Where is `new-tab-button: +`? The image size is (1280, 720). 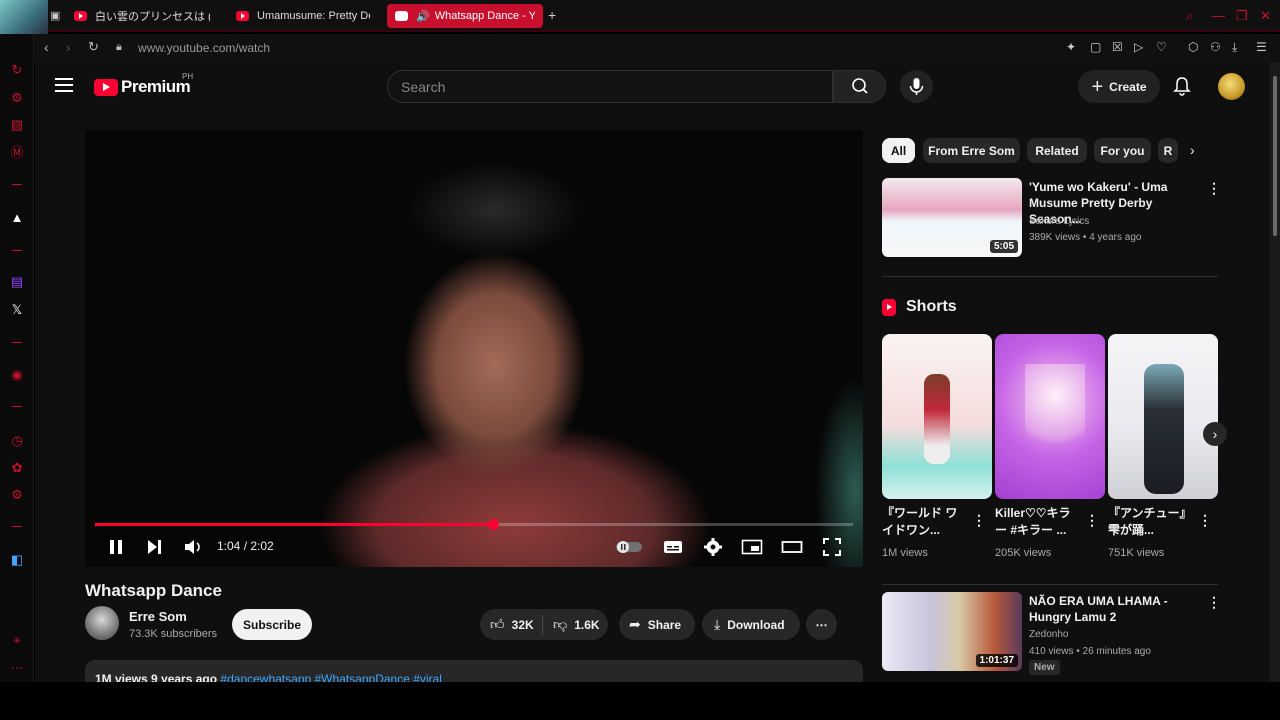
new-tab-button: + is located at coordinates (552, 15).